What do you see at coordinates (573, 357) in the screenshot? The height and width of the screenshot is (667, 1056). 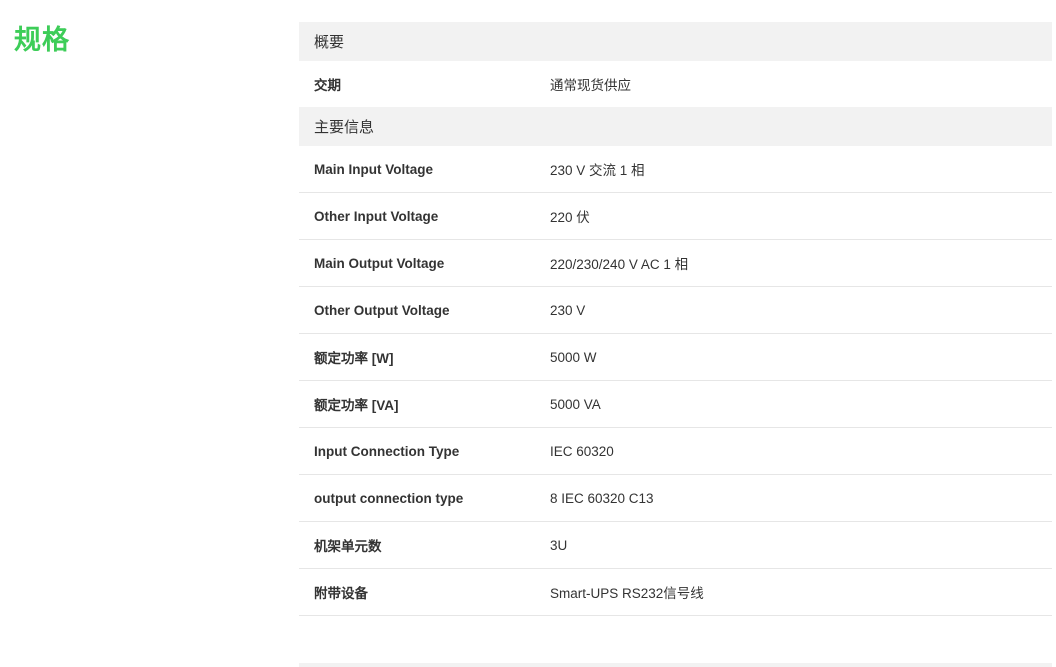 I see `spec-value: 5000 W` at bounding box center [573, 357].